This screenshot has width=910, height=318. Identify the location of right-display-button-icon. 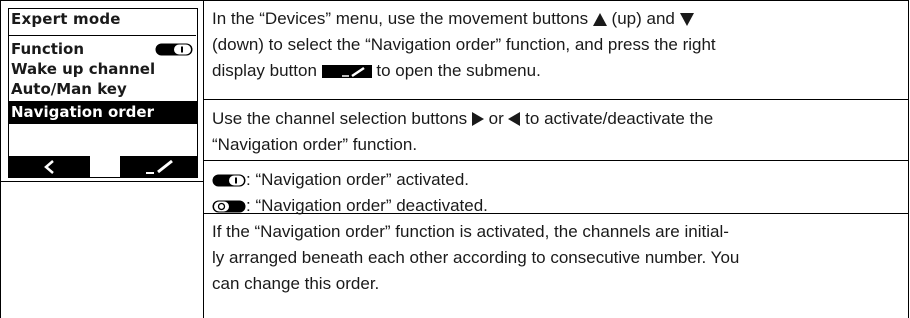
(346, 71).